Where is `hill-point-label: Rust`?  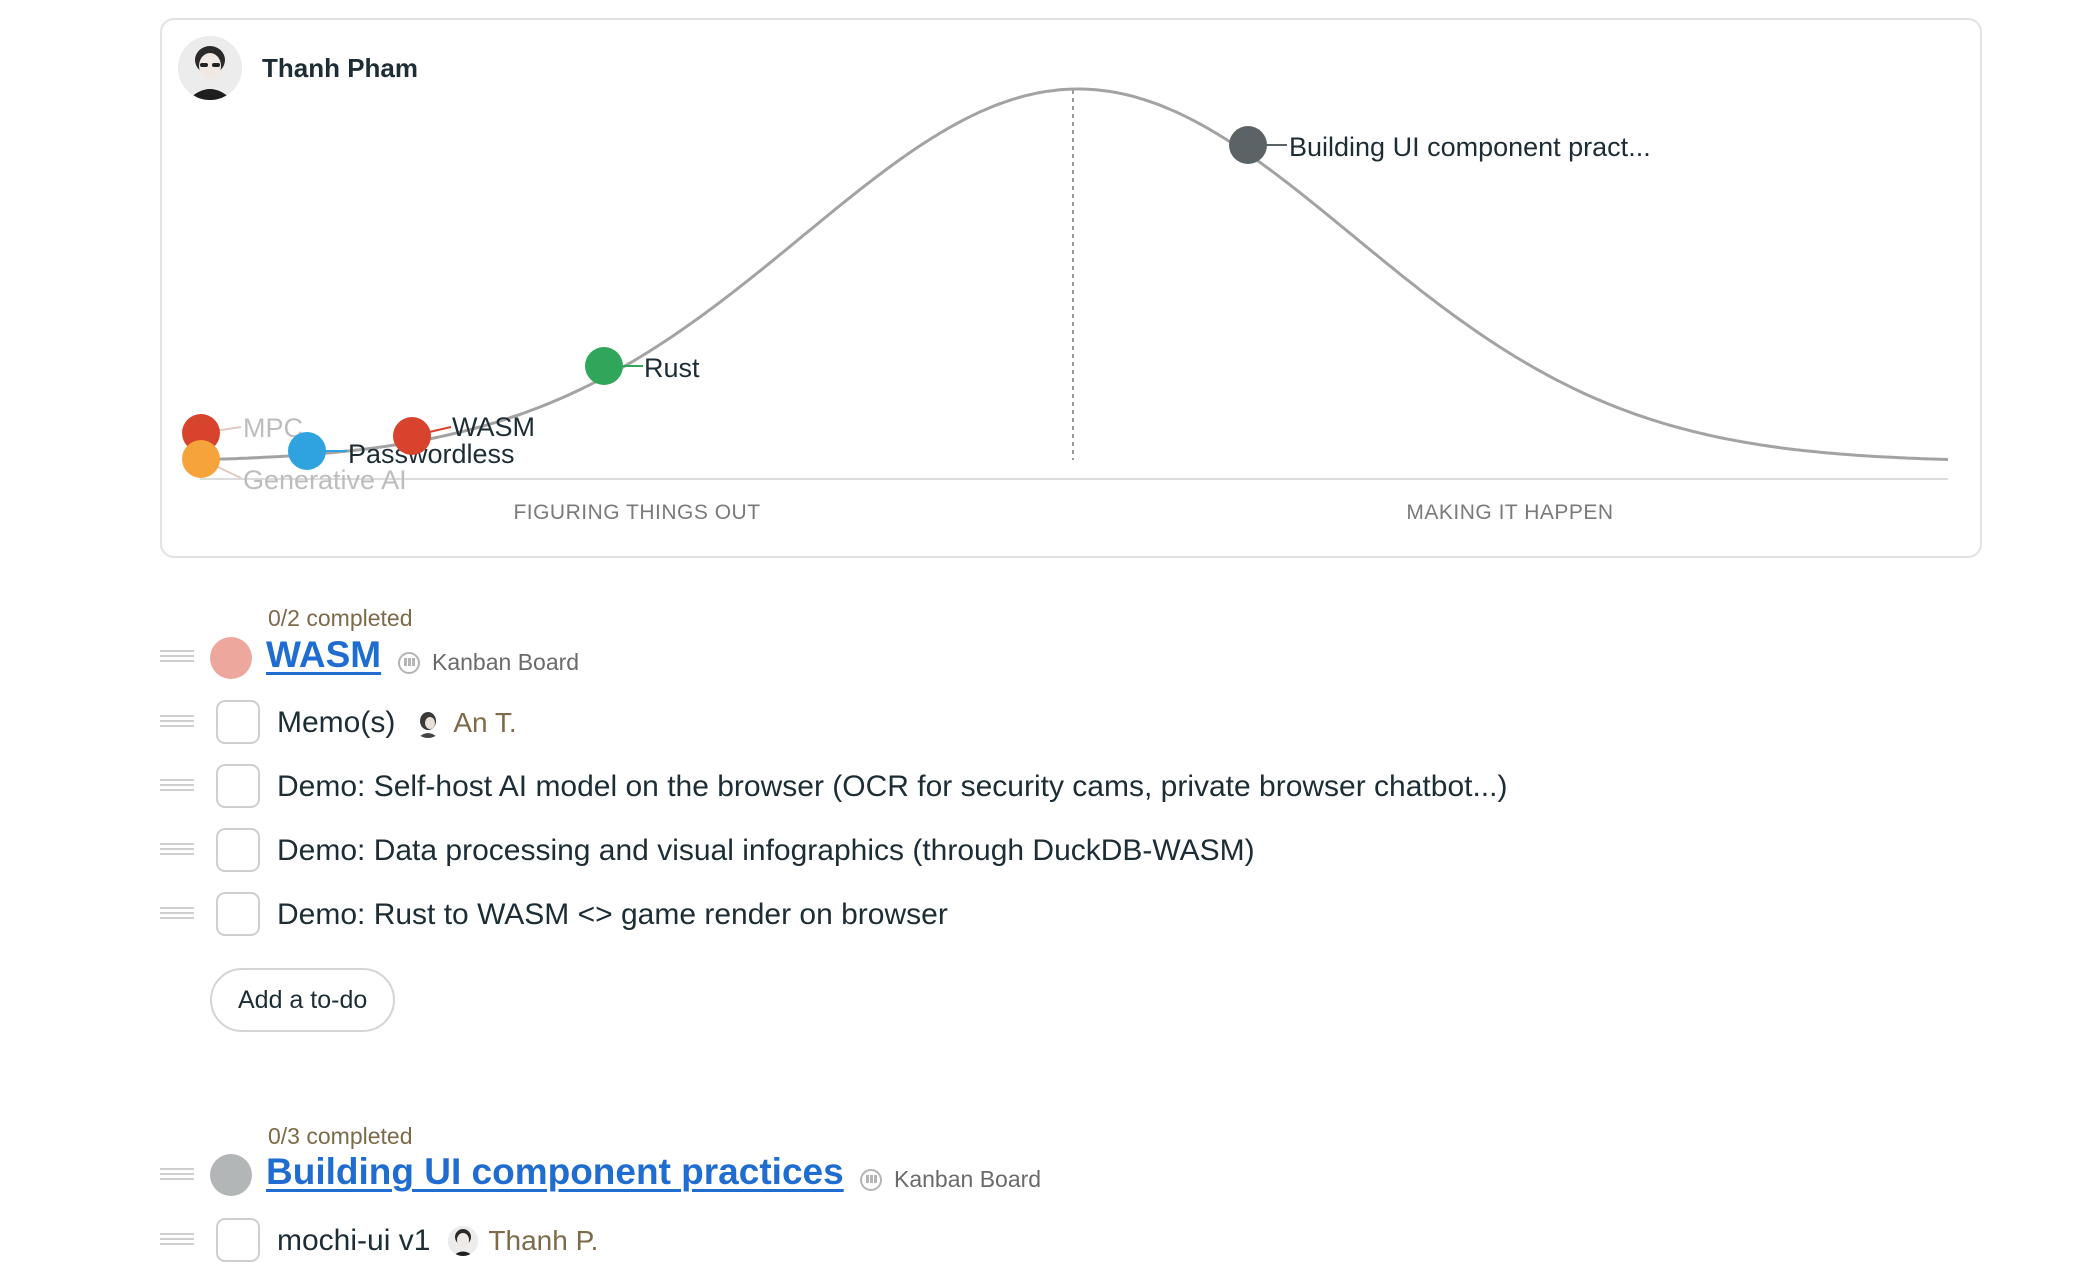
hill-point-label: Rust is located at coordinates (672, 368).